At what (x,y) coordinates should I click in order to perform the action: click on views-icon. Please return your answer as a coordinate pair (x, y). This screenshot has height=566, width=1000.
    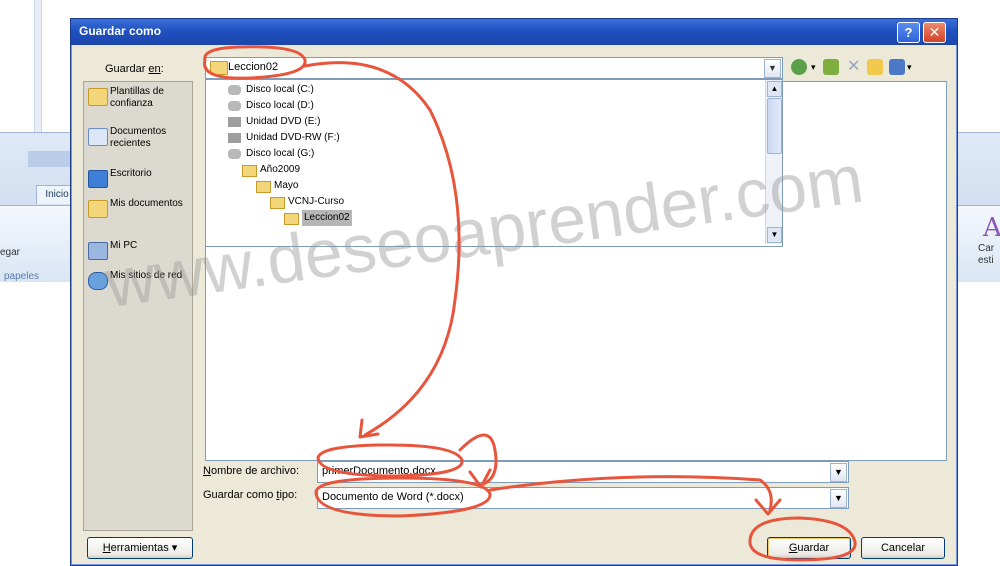
    Looking at the image, I should click on (897, 67).